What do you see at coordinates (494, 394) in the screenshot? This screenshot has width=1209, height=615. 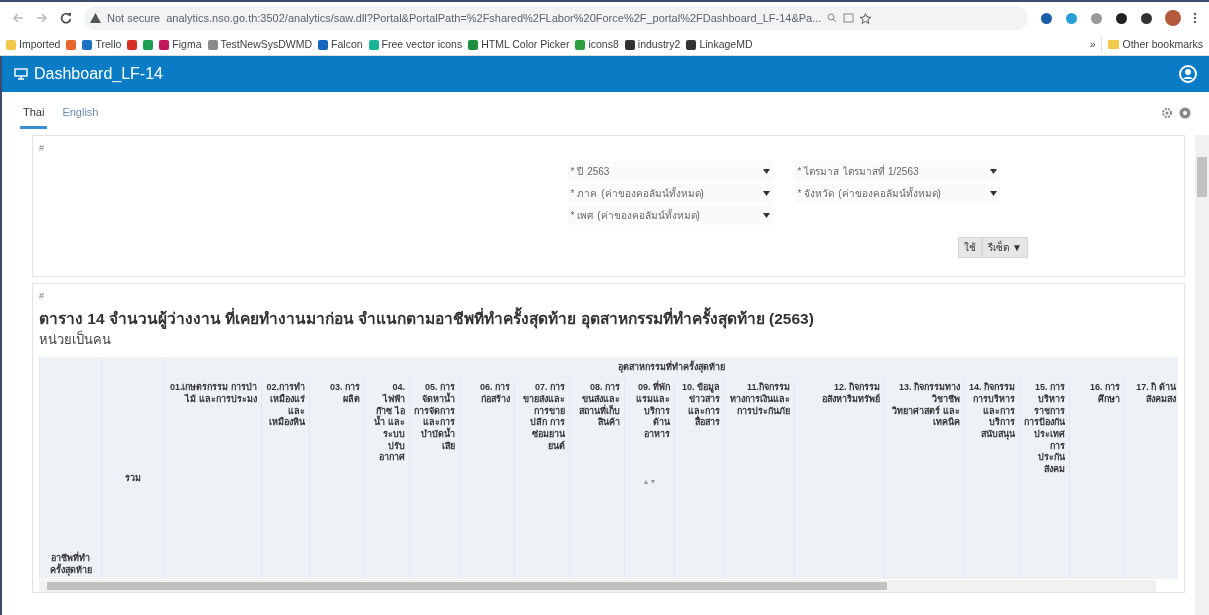 I see `column-header: 06. การก่อสร้าง` at bounding box center [494, 394].